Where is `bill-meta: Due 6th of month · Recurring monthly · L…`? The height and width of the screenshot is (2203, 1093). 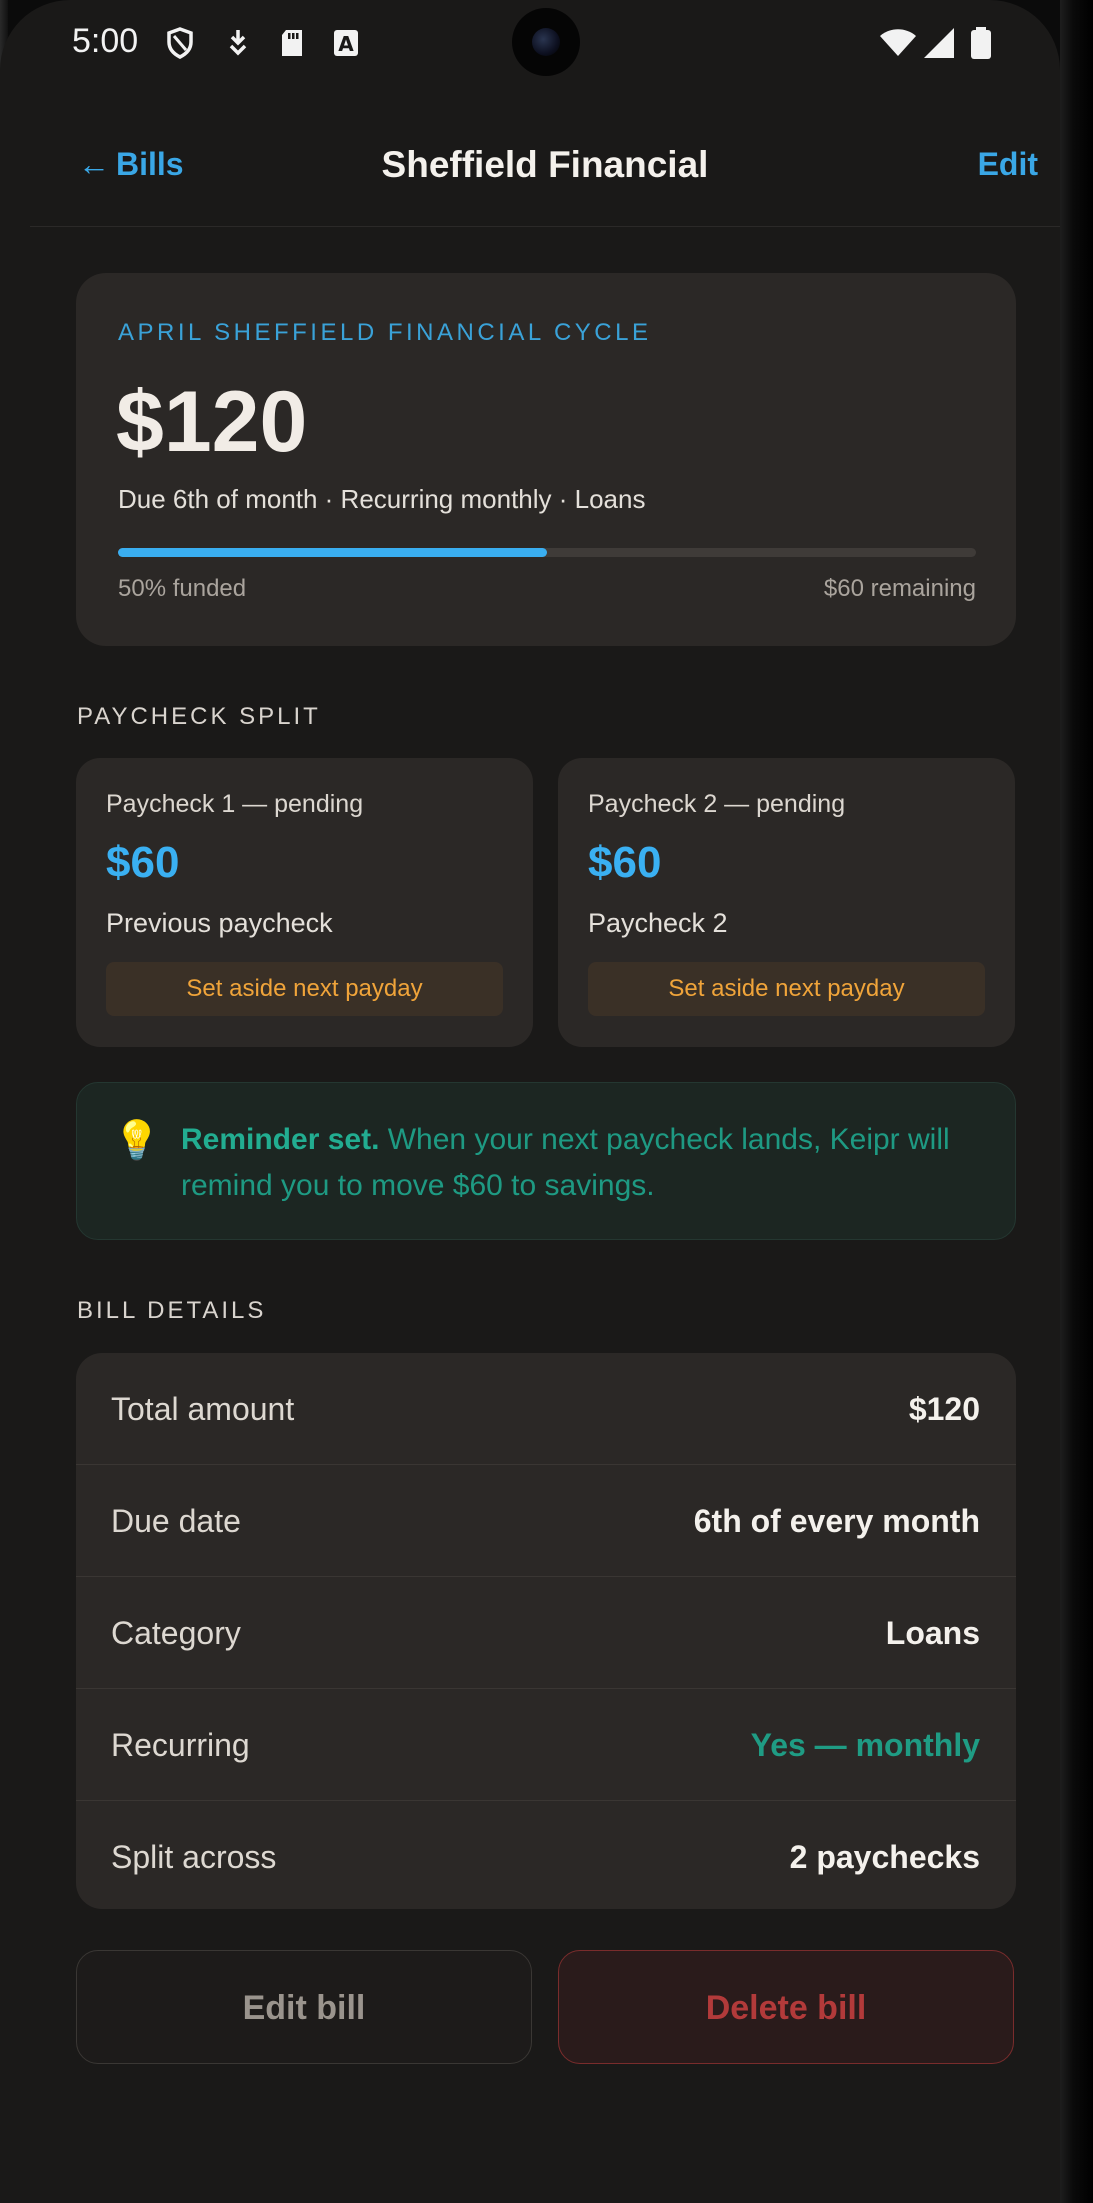
bill-meta: Due 6th of month · Recurring monthly · L… is located at coordinates (382, 499).